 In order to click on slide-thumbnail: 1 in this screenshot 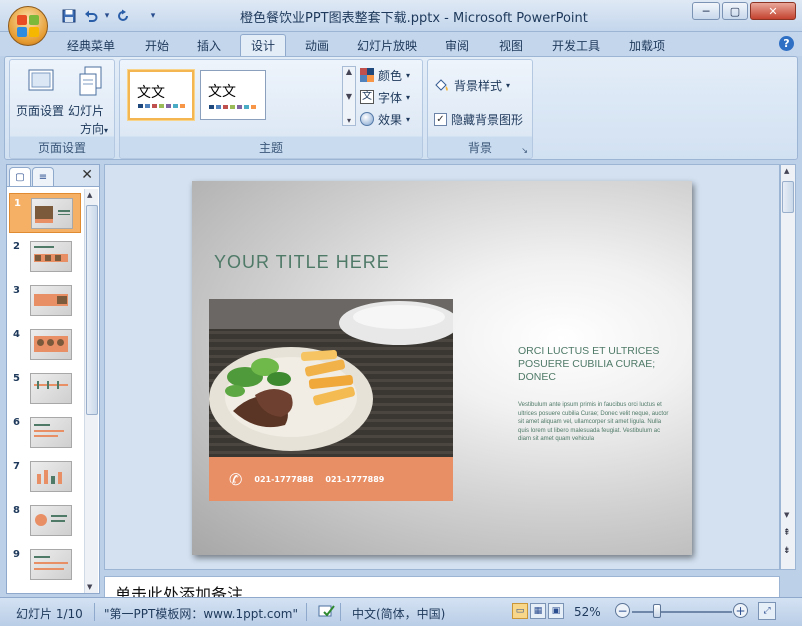, I will do `click(45, 213)`.